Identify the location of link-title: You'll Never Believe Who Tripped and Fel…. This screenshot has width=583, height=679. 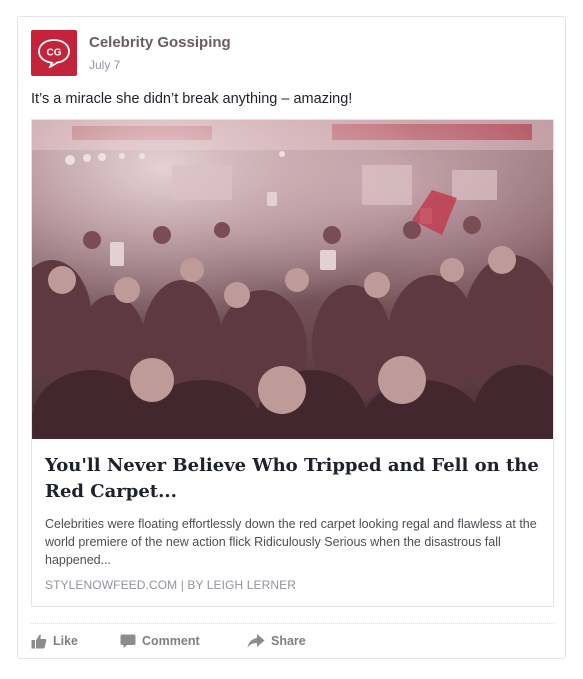
(294, 479).